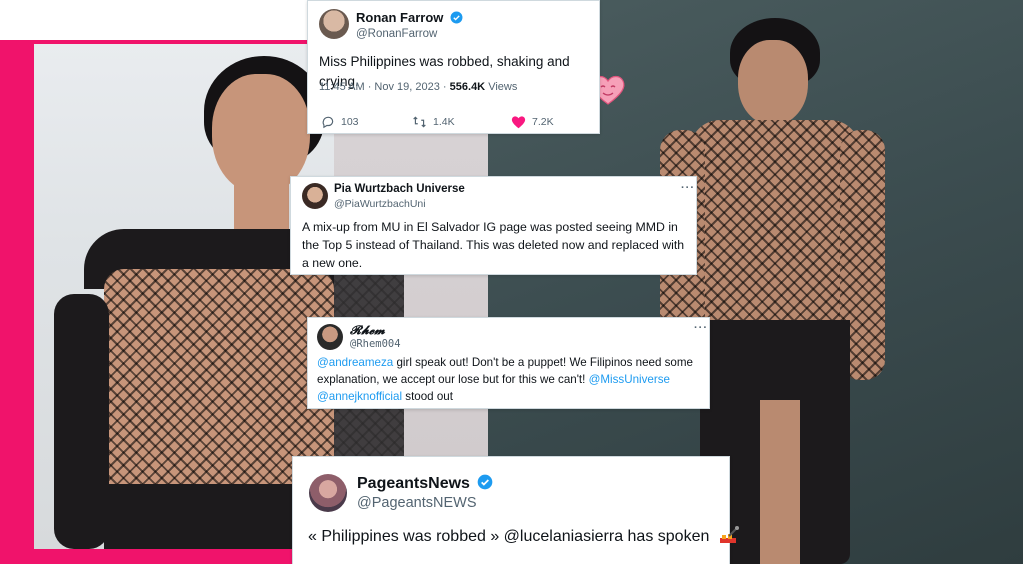 This screenshot has height=564, width=1023. Describe the element at coordinates (350, 122) in the screenshot. I see `reply-count: 103` at that location.